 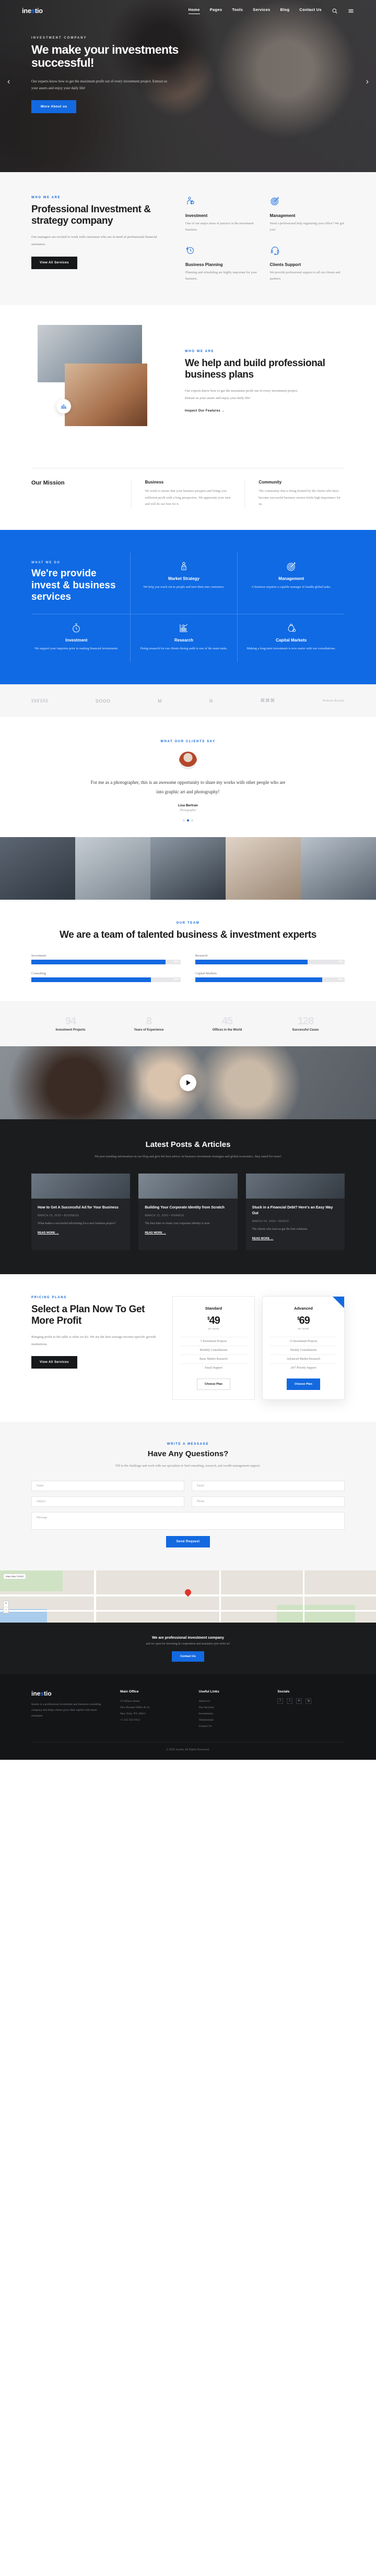 I want to click on hero-cta-button: More About us, so click(x=54, y=107).